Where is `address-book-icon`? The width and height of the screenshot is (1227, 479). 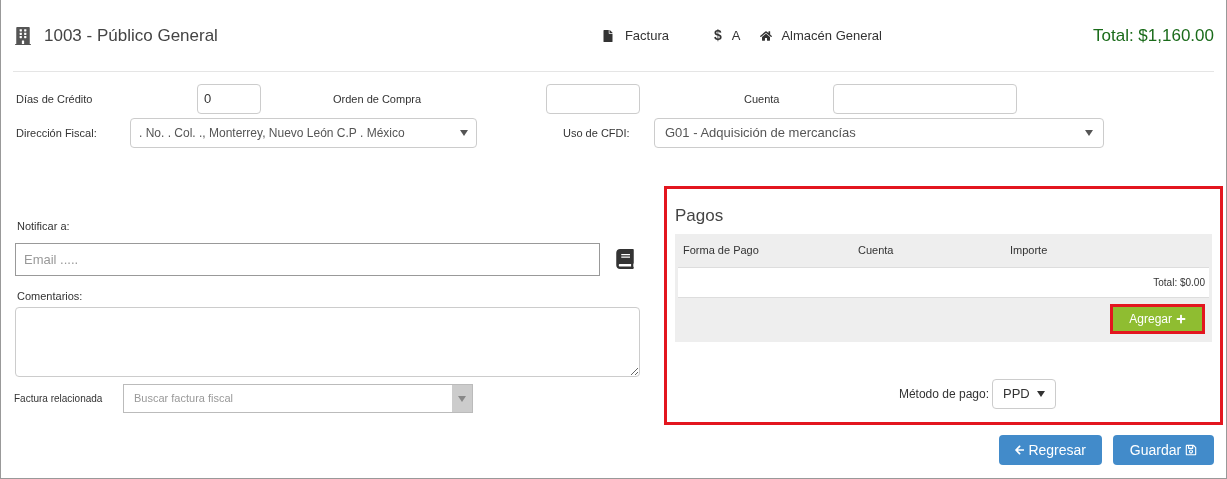
address-book-icon is located at coordinates (625, 259).